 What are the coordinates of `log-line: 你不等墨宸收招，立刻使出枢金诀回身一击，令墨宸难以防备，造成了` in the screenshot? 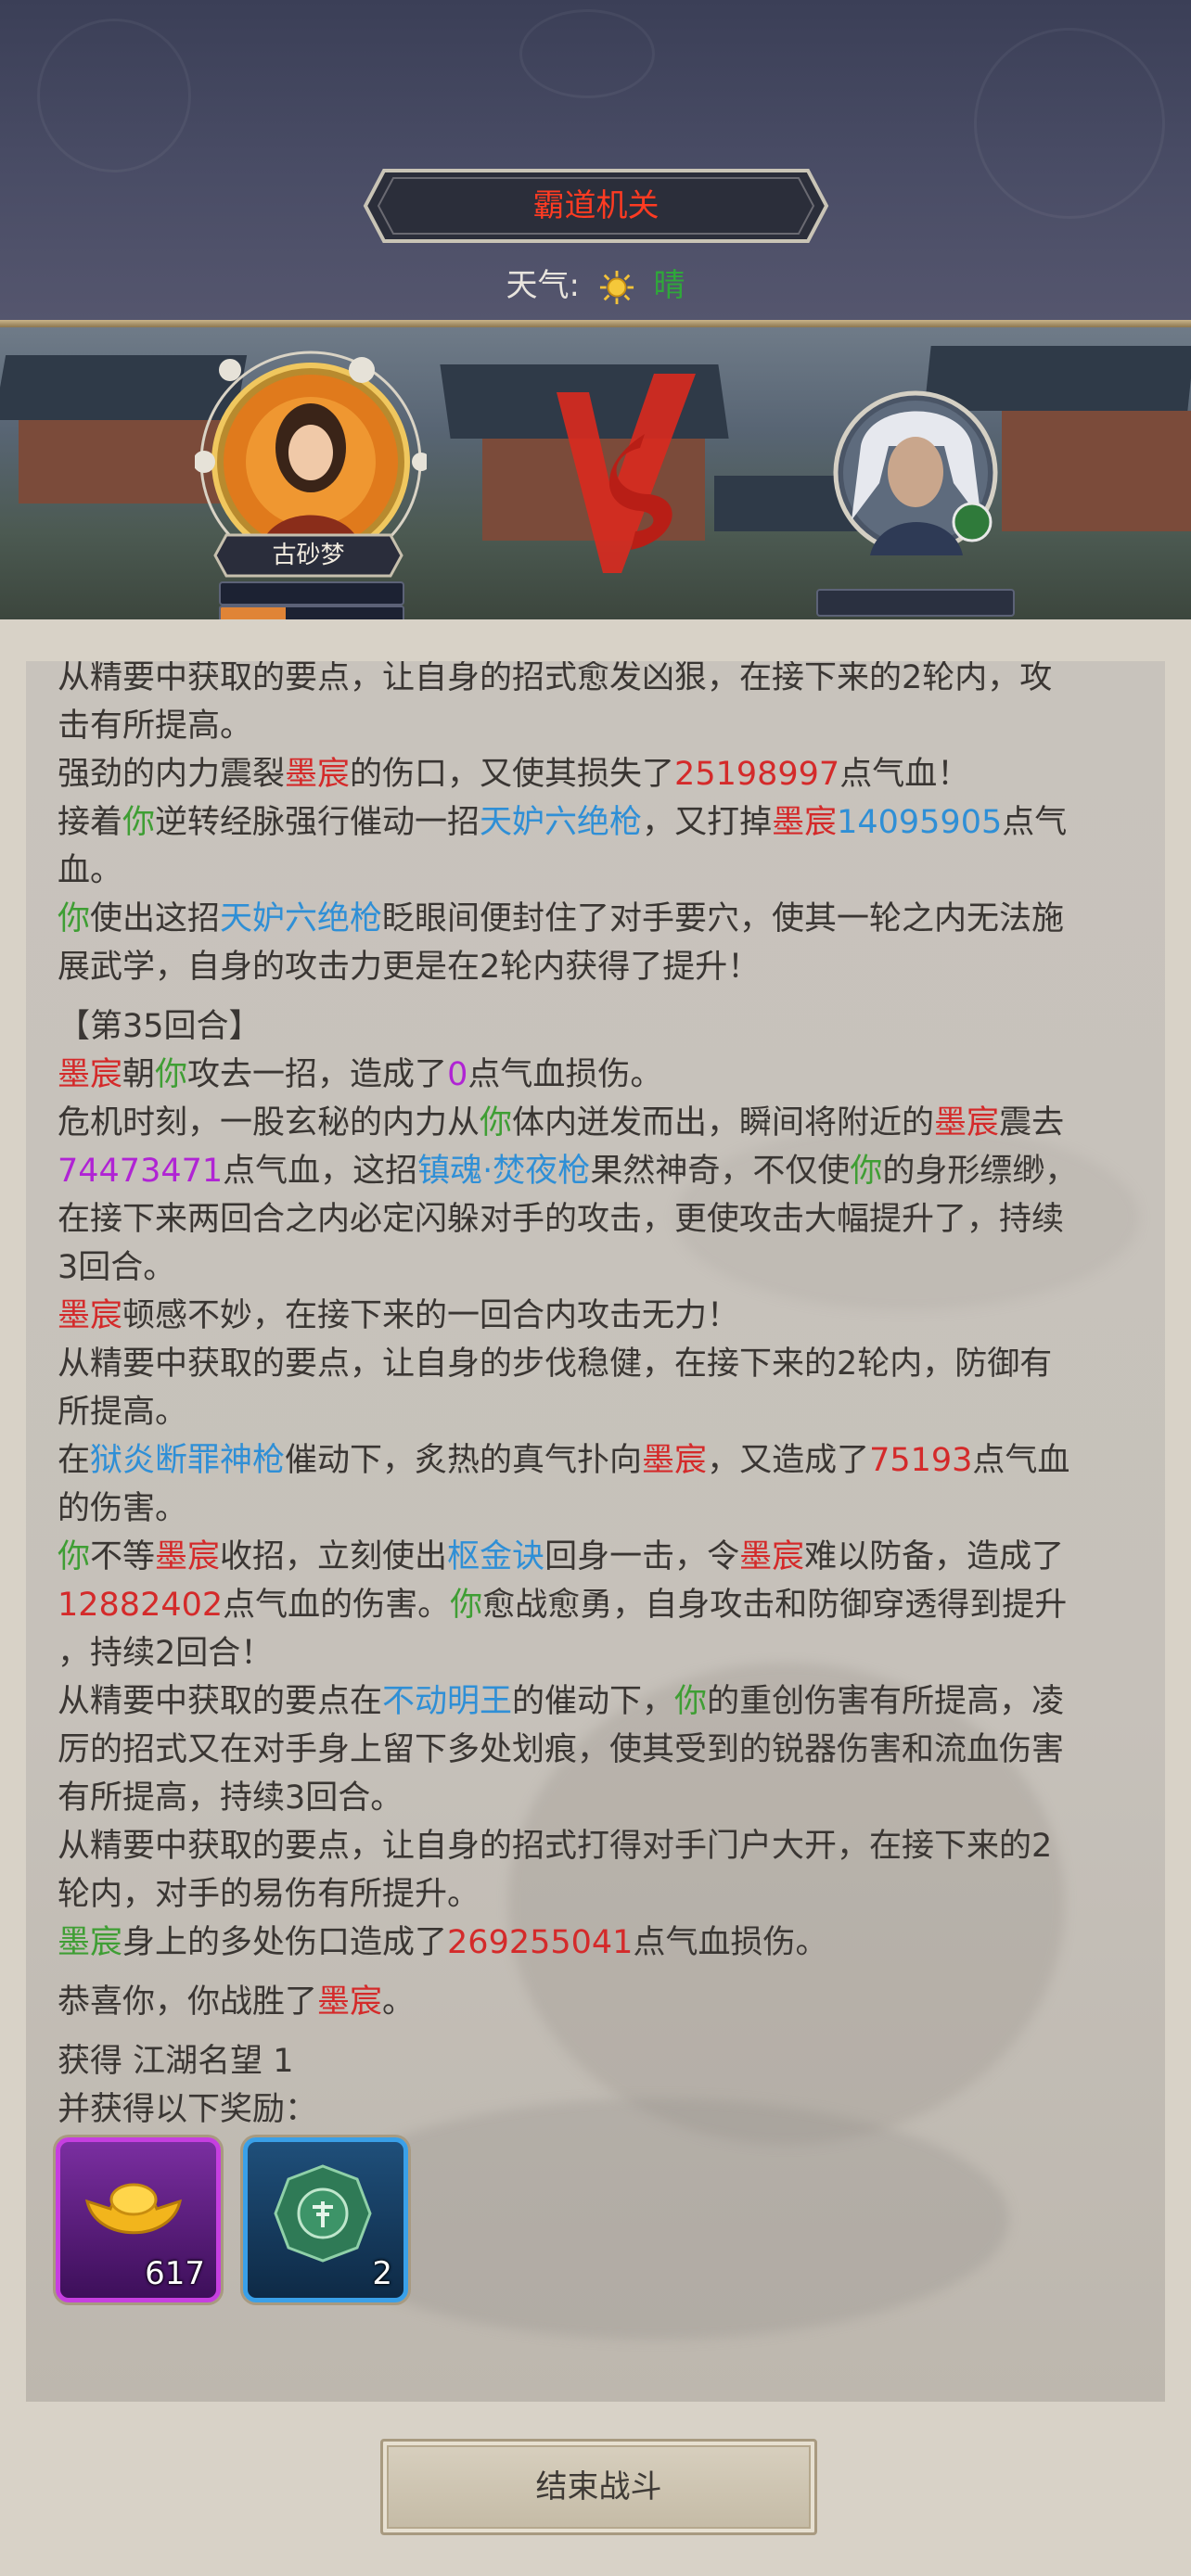 It's located at (561, 1557).